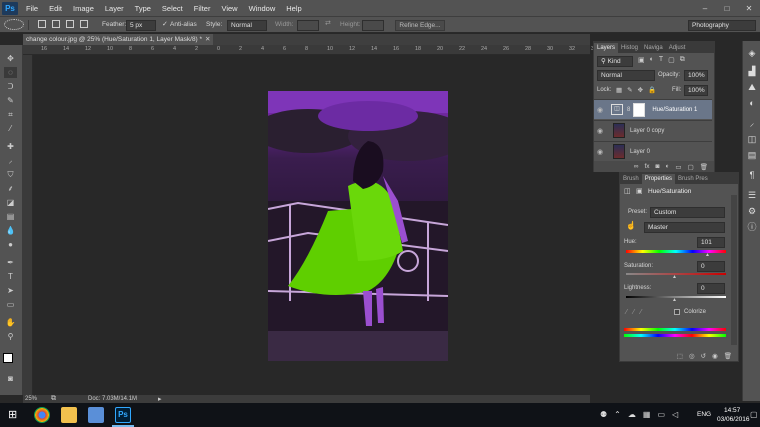  What do you see at coordinates (165, 24) in the screenshot?
I see `antialias-check-icon: ✓` at bounding box center [165, 24].